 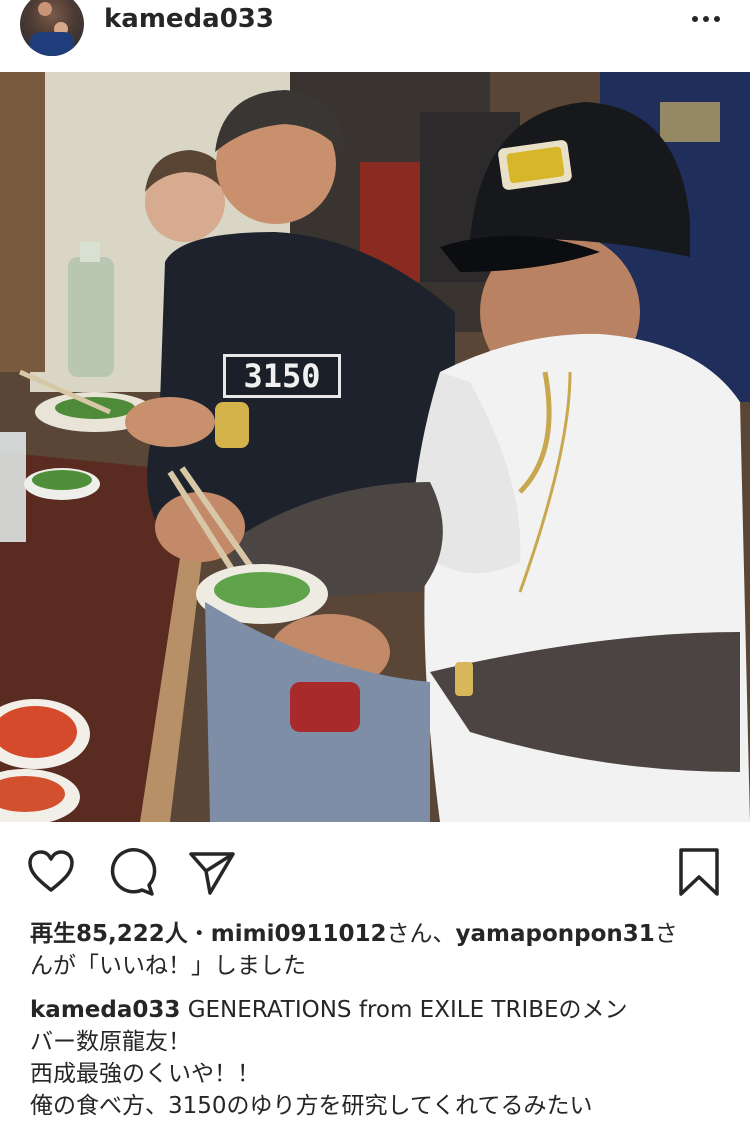 I want to click on profile-avatar, so click(x=52, y=28).